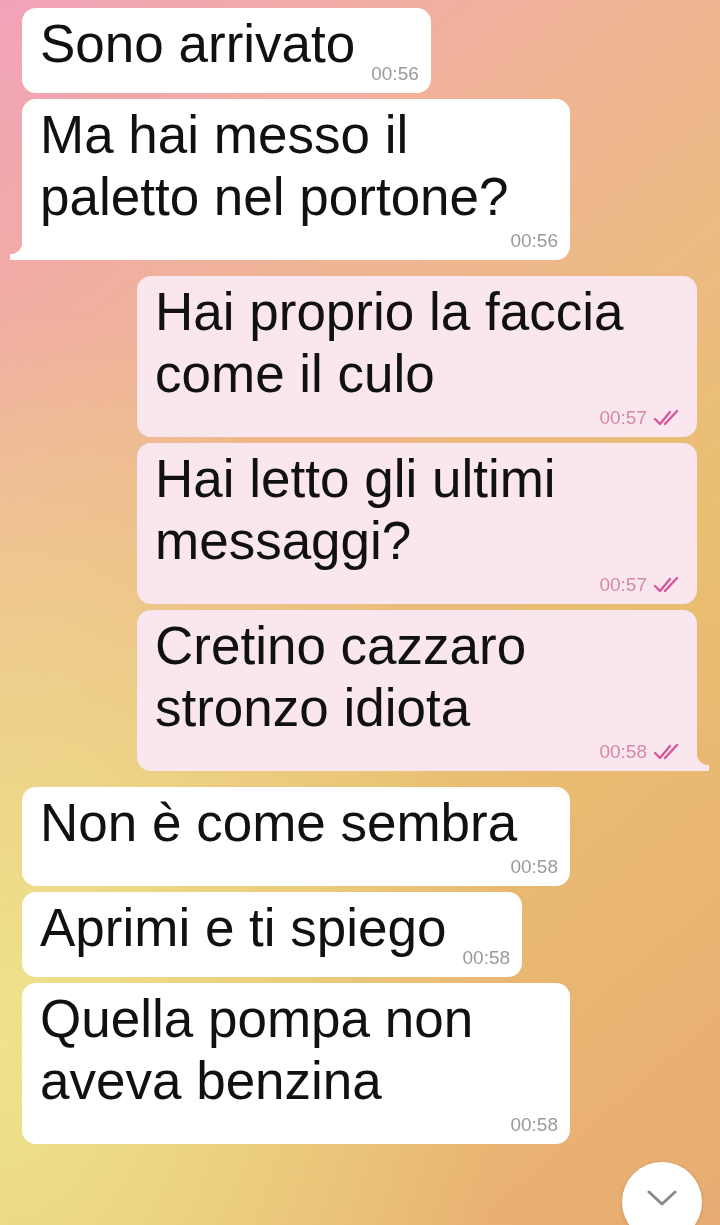 Image resolution: width=720 pixels, height=1225 pixels. I want to click on message-text: Aprimi e ti spiego, so click(243, 928).